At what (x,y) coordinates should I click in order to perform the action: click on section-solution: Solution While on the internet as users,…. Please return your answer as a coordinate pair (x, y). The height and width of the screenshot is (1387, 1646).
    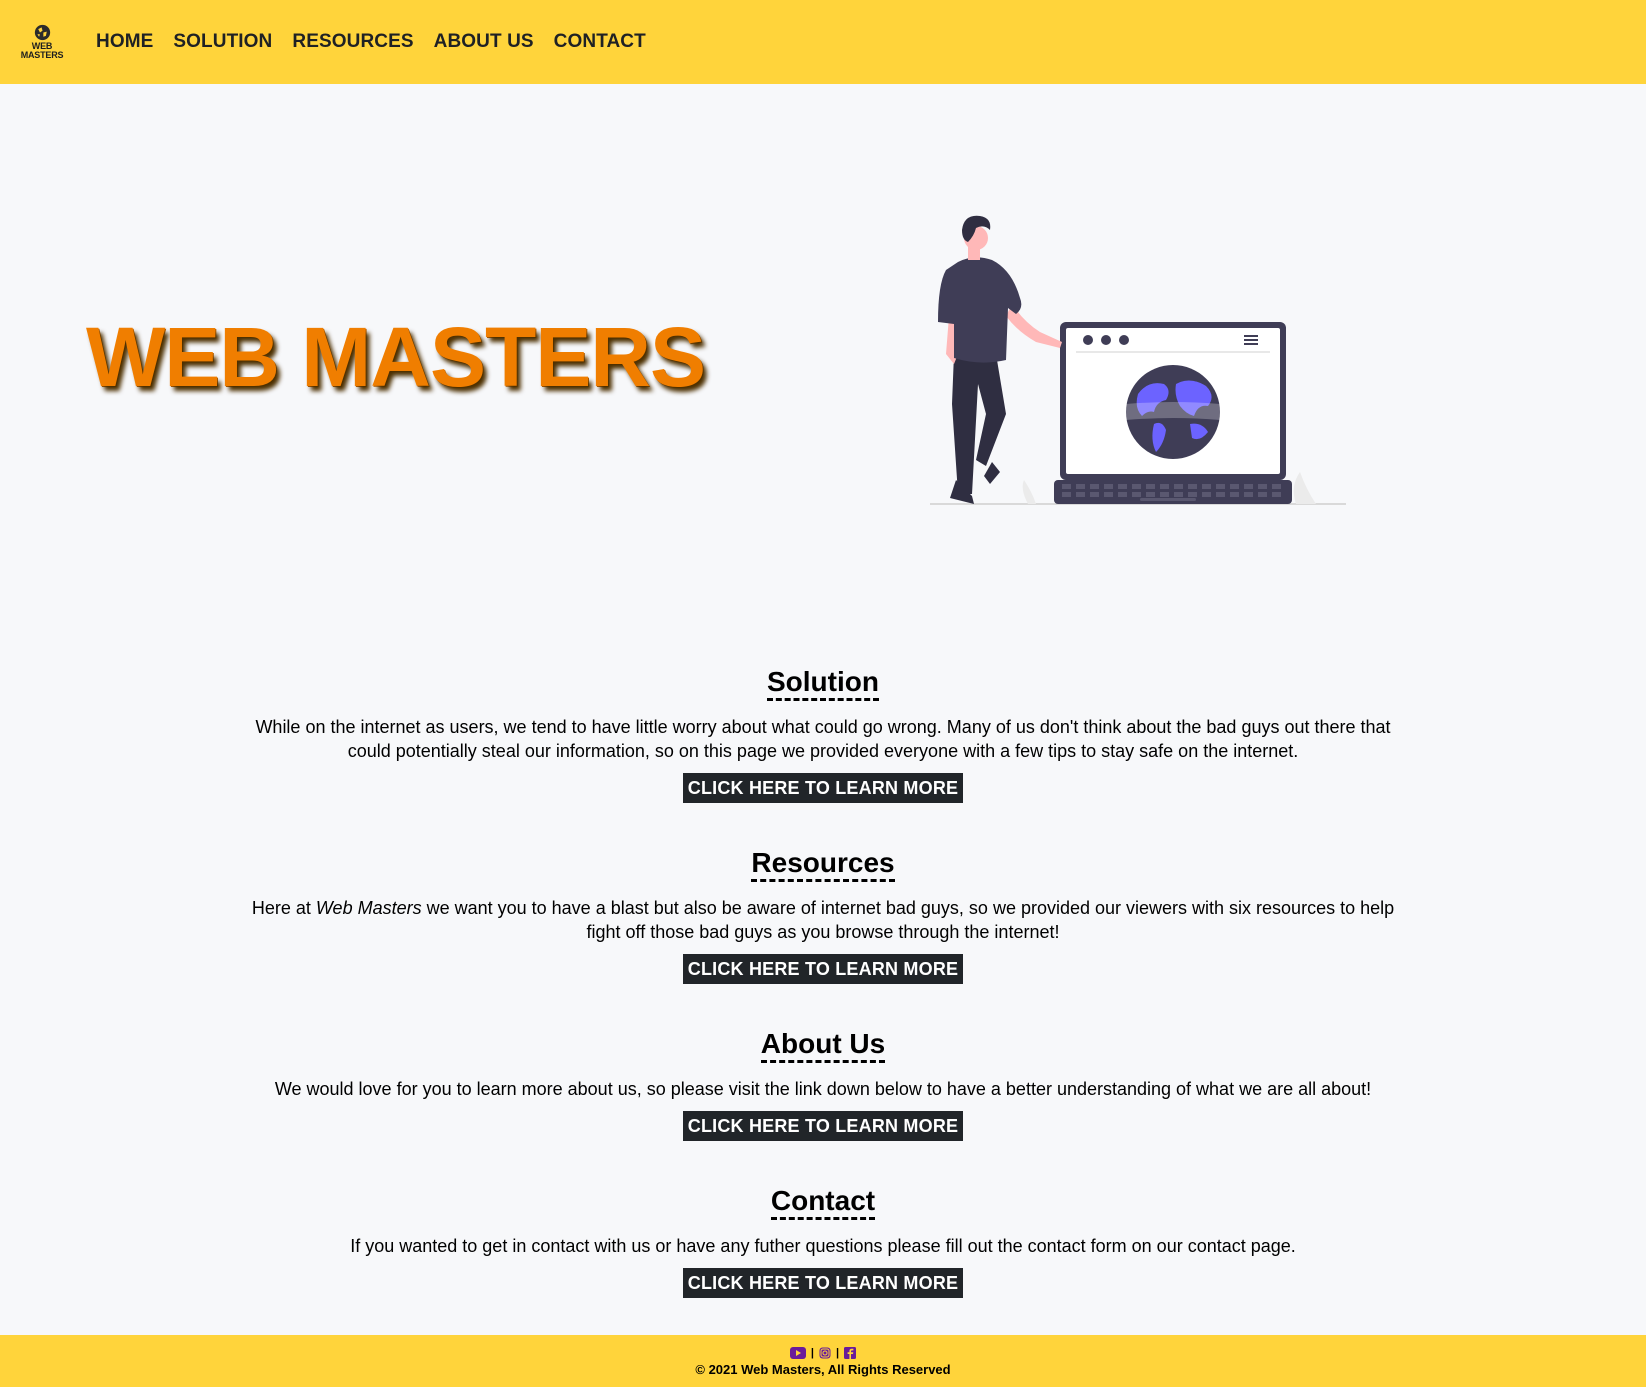
    Looking at the image, I should click on (823, 734).